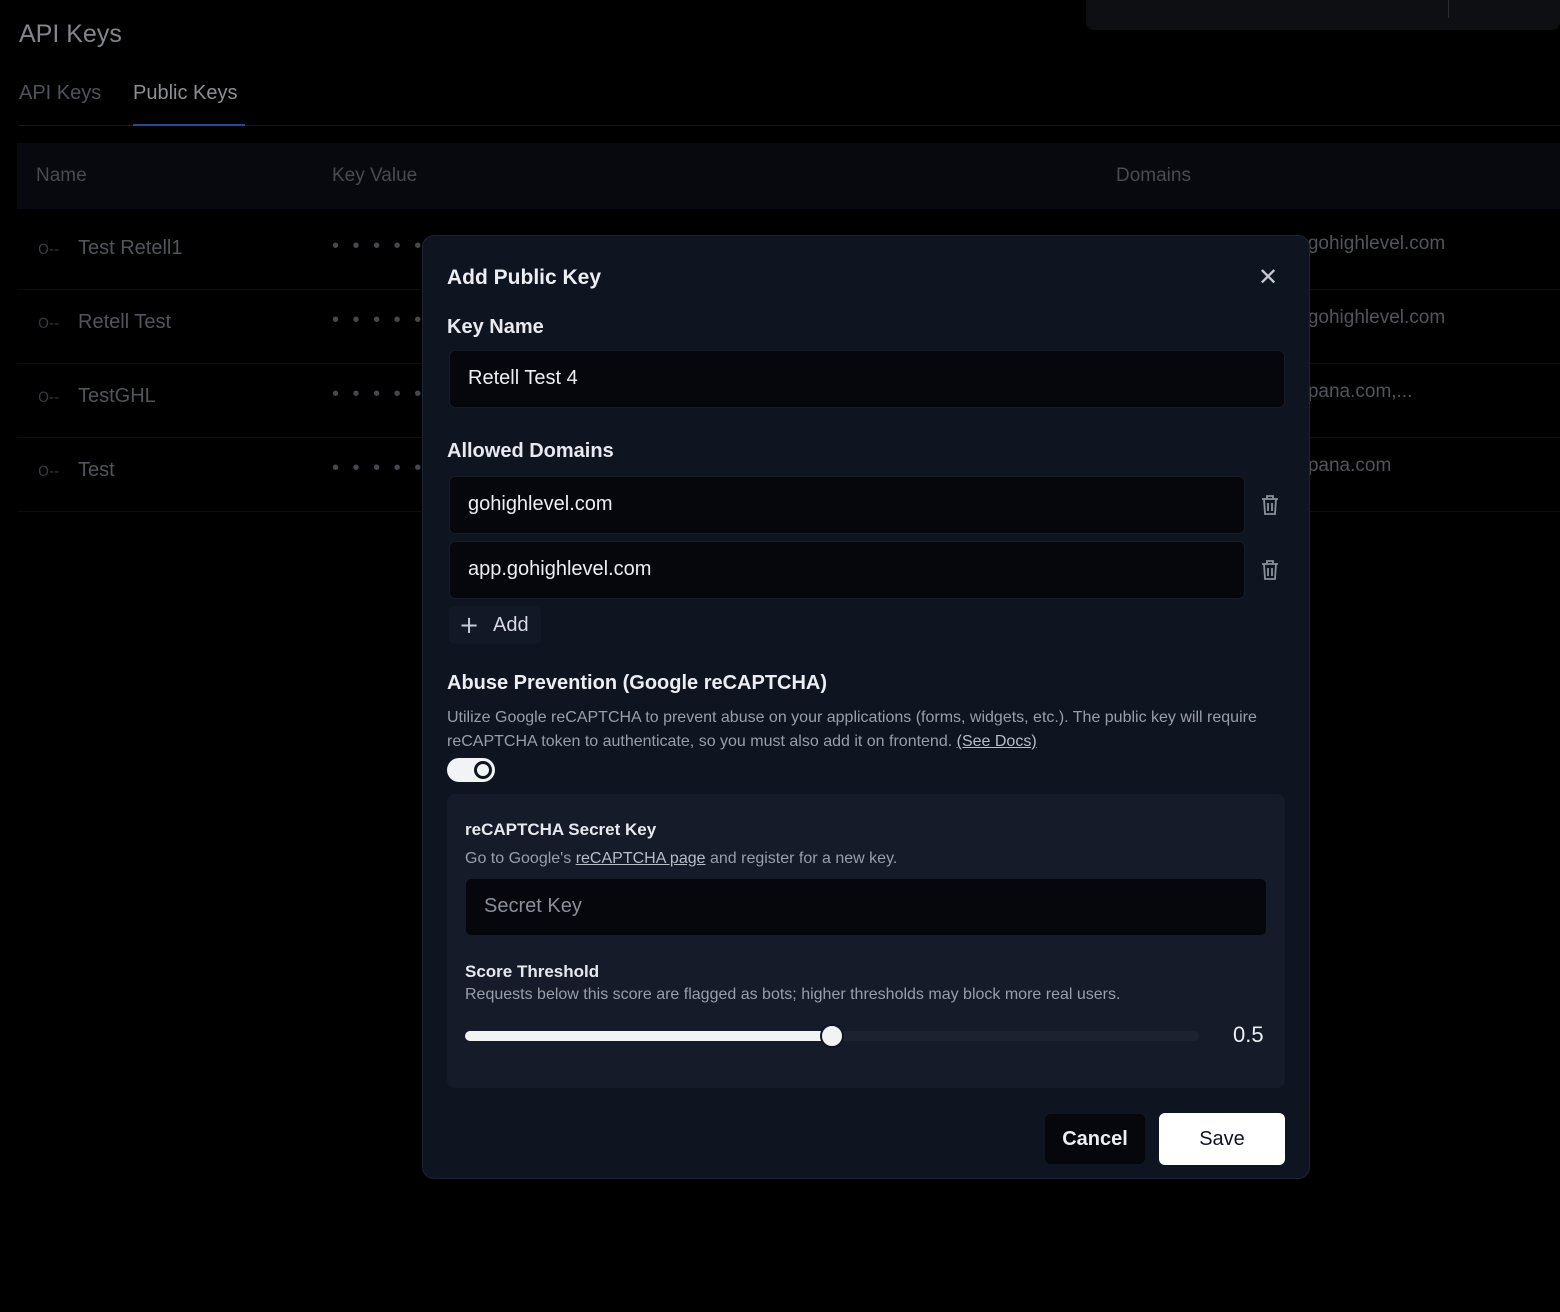 The image size is (1560, 1312). I want to click on secret-key-desc-suffix: and register for a new key., so click(803, 858).